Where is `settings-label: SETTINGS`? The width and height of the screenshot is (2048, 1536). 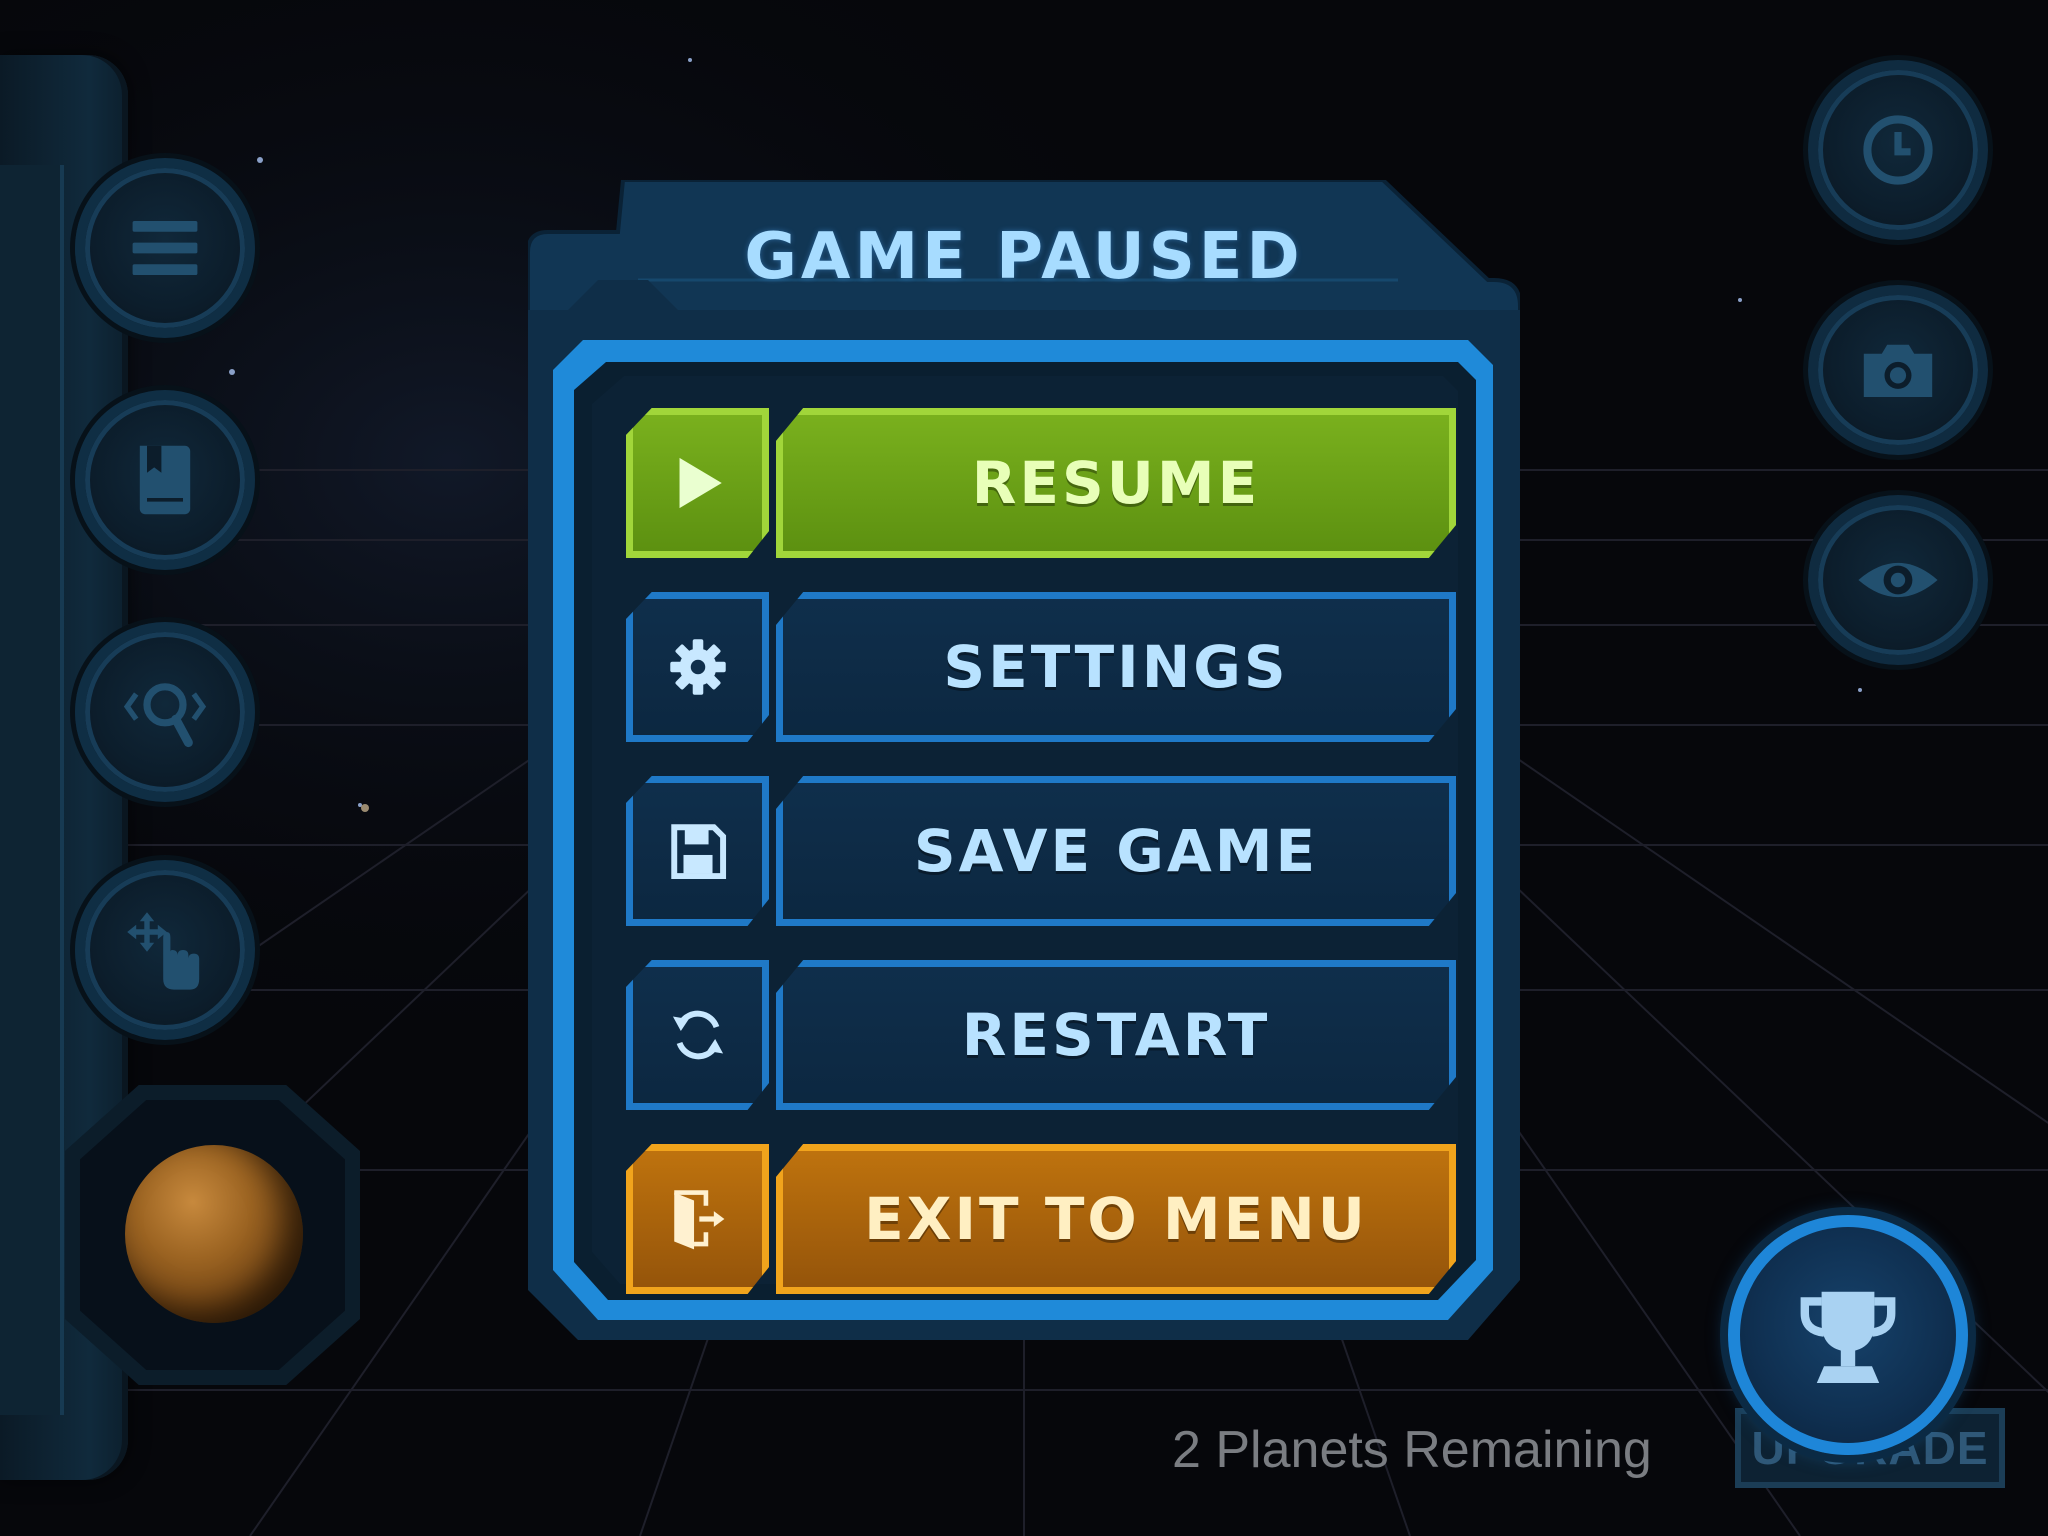
settings-label: SETTINGS is located at coordinates (1116, 667).